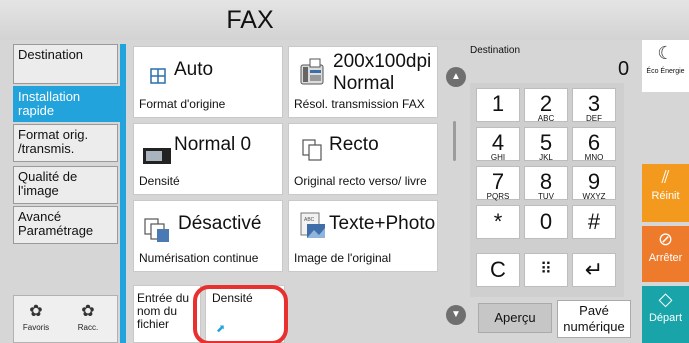 This screenshot has width=689, height=343. Describe the element at coordinates (36, 321) in the screenshot. I see `favorites-button: ✿ Favoris` at that location.